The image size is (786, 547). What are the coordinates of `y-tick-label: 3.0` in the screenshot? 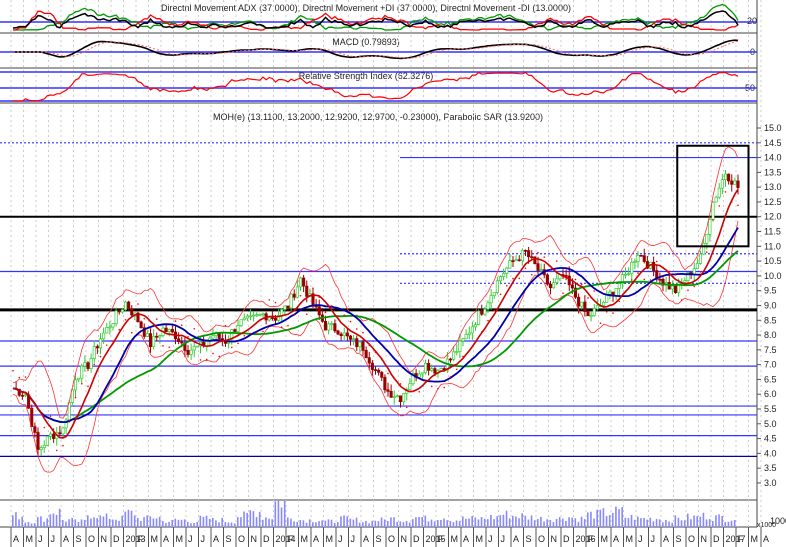 It's located at (770, 483).